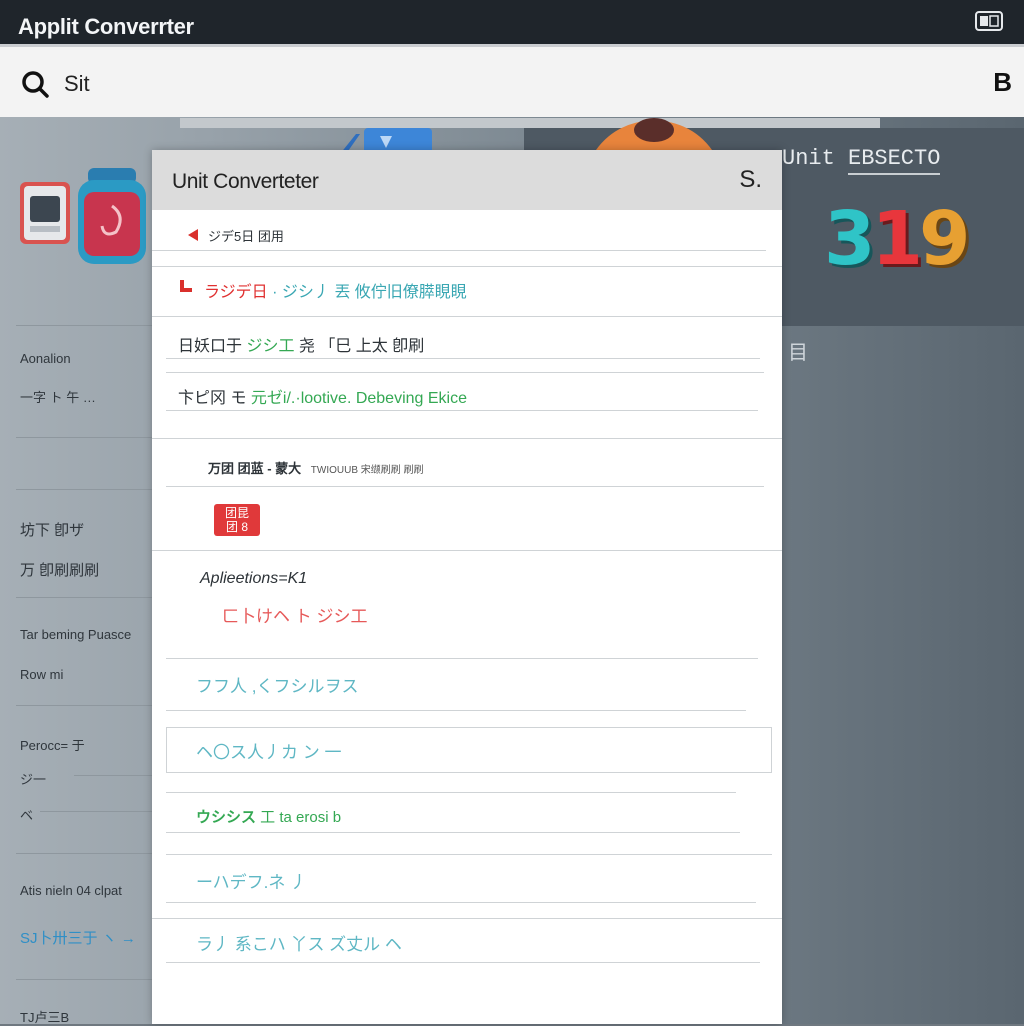 This screenshot has height=1026, width=1024. What do you see at coordinates (186, 286) in the screenshot?
I see `red-flag-icon` at bounding box center [186, 286].